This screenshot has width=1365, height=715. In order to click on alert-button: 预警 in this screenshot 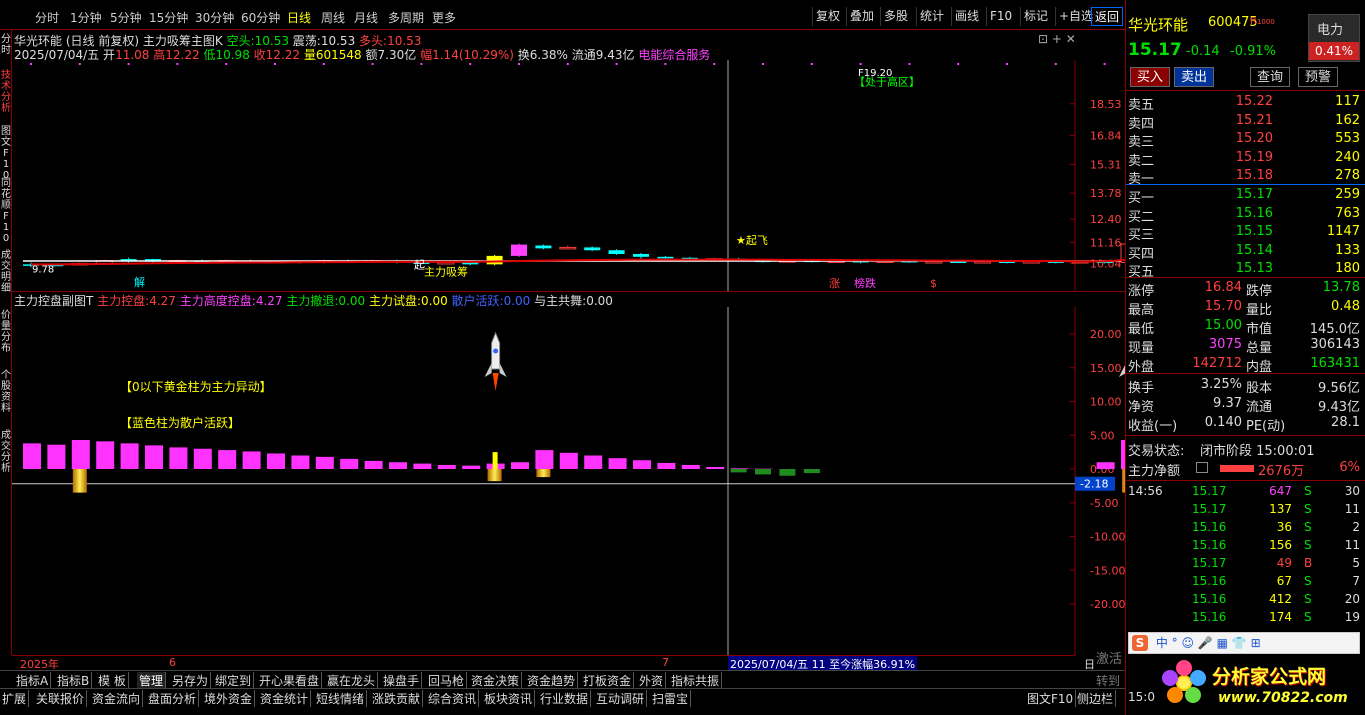, I will do `click(1318, 77)`.